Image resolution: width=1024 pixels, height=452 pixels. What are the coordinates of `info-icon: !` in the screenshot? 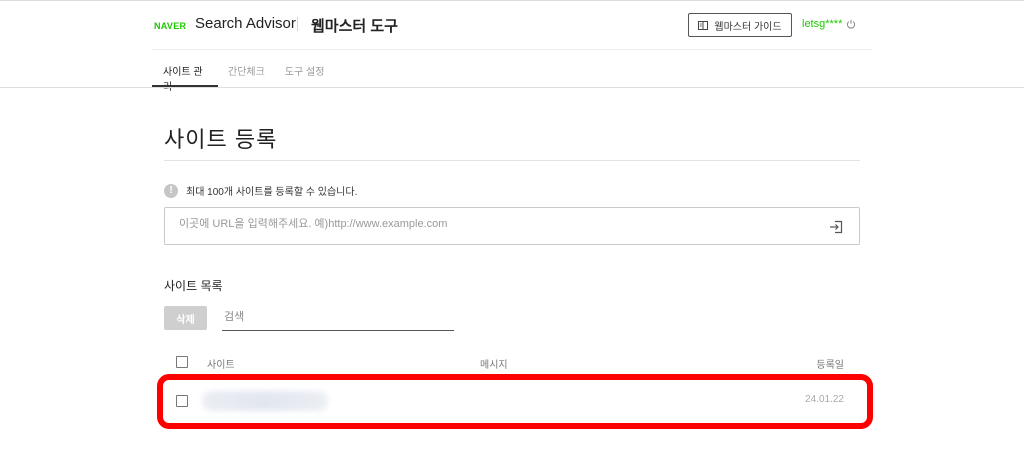 It's located at (171, 190).